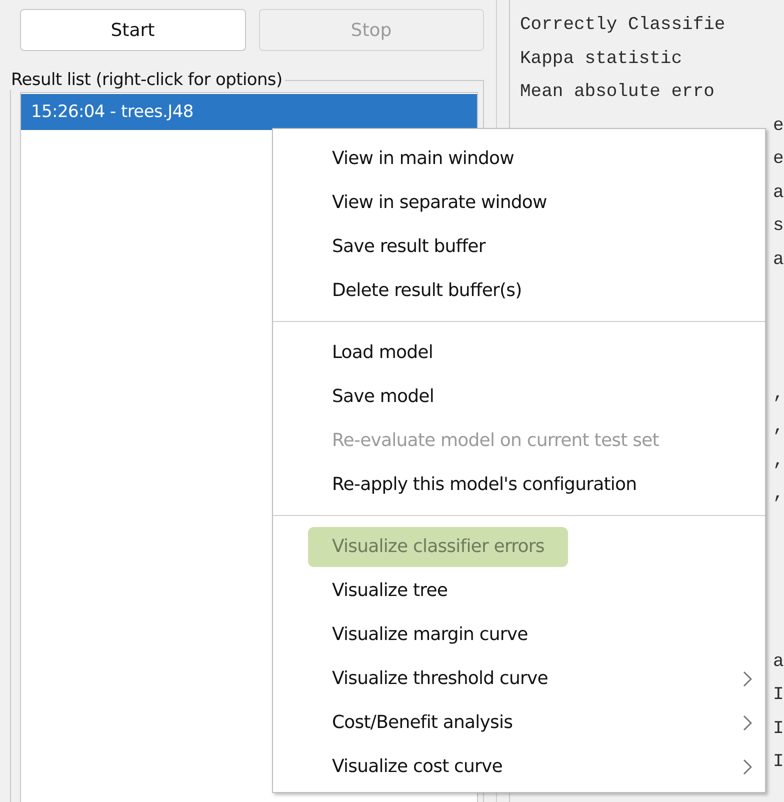 The image size is (784, 802). I want to click on output-text: Correctly Classifie, so click(623, 25).